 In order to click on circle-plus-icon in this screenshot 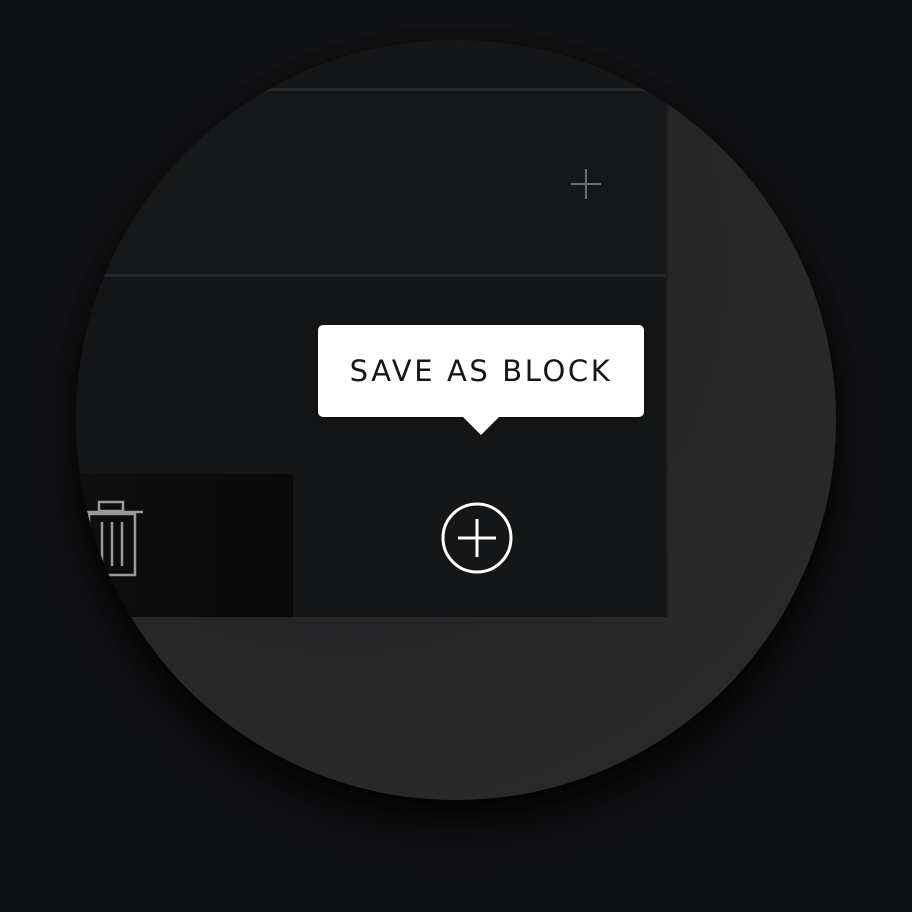, I will do `click(477, 538)`.